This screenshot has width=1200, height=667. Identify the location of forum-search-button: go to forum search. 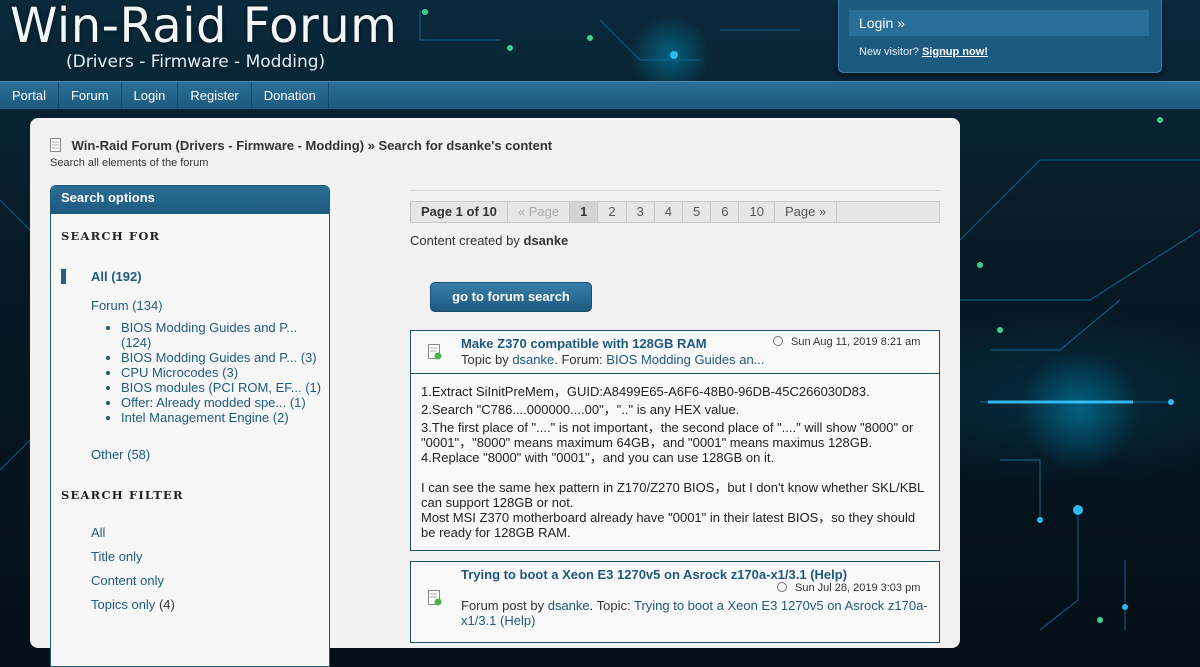
(511, 297).